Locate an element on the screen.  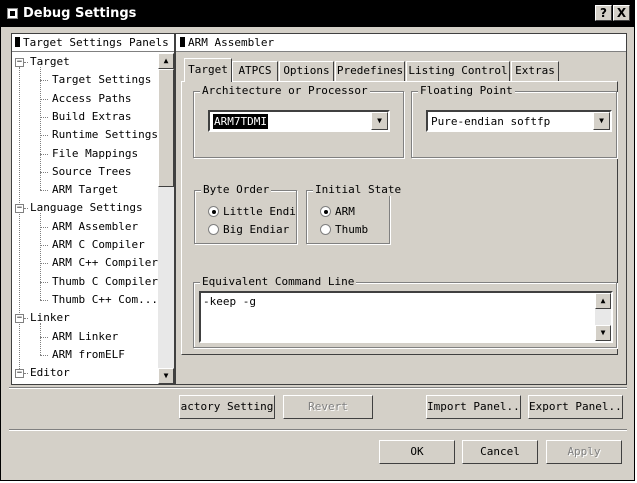
floating-point-select: Pure-endian softfp ▼ is located at coordinates (519, 121).